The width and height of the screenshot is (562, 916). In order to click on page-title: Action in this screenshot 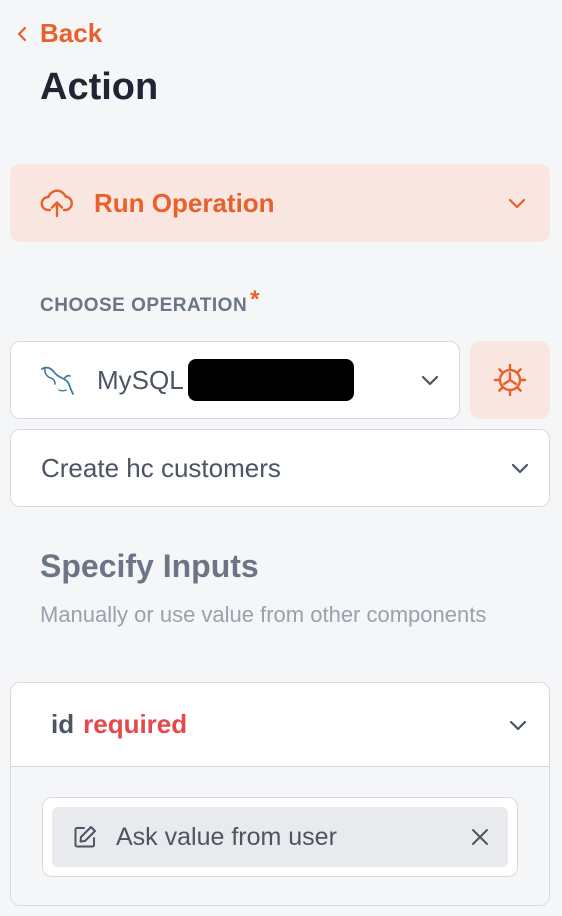, I will do `click(99, 87)`.